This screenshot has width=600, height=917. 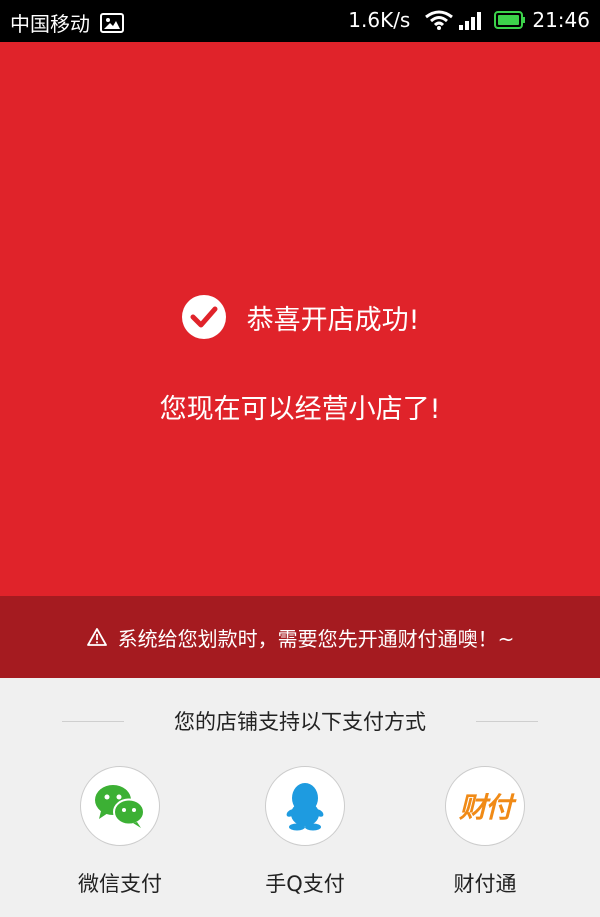 I want to click on tenpay-icon: 财付, so click(x=485, y=806).